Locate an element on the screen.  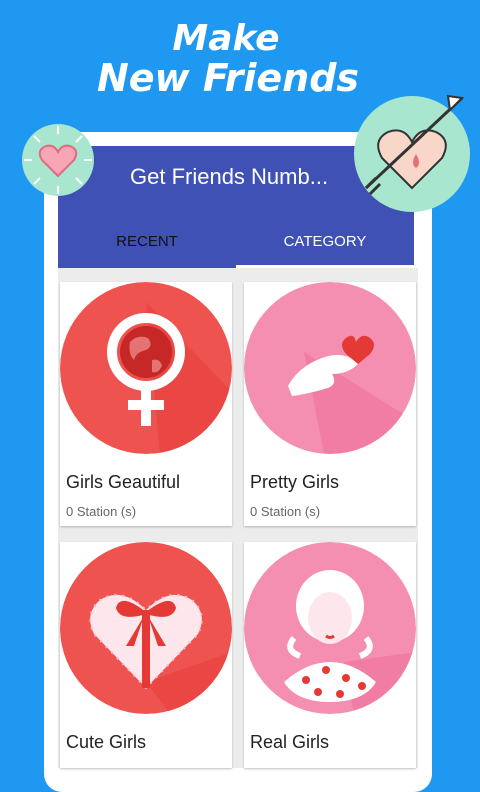
girl-portrait-icon is located at coordinates (330, 628).